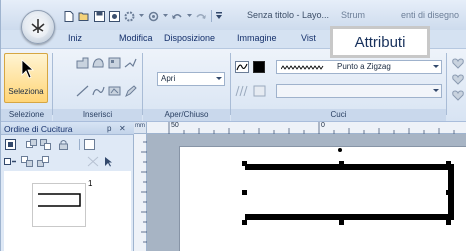 The image size is (474, 251). What do you see at coordinates (140, 192) in the screenshot?
I see `vertical-ruler` at bounding box center [140, 192].